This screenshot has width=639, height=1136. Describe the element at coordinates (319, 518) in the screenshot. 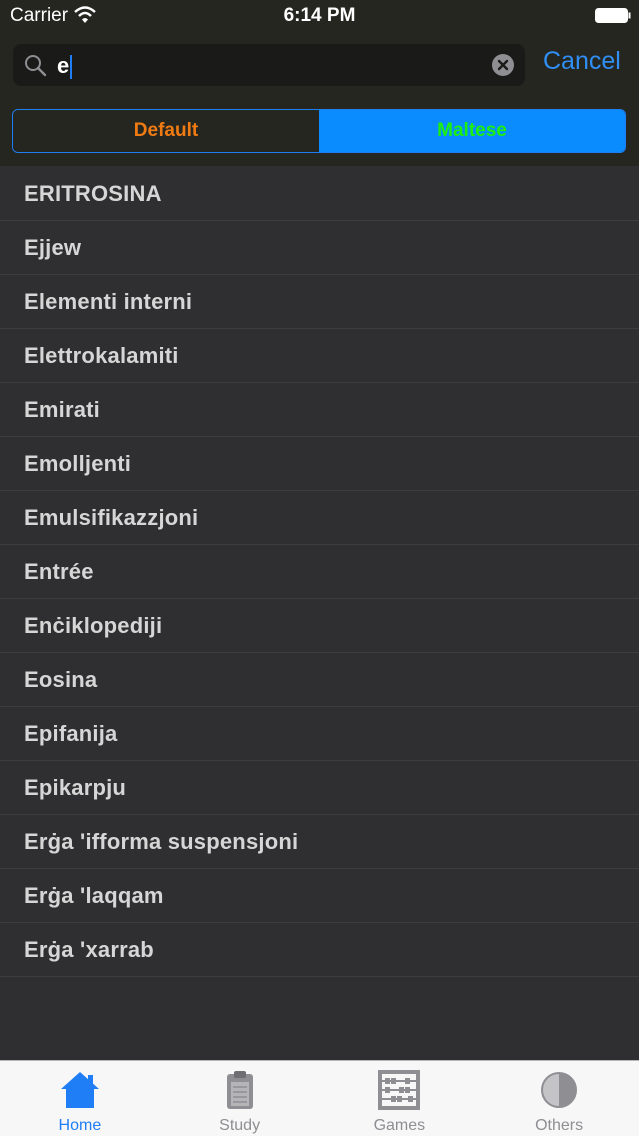

I see `list-item: Emulsifikazzjoni` at that location.